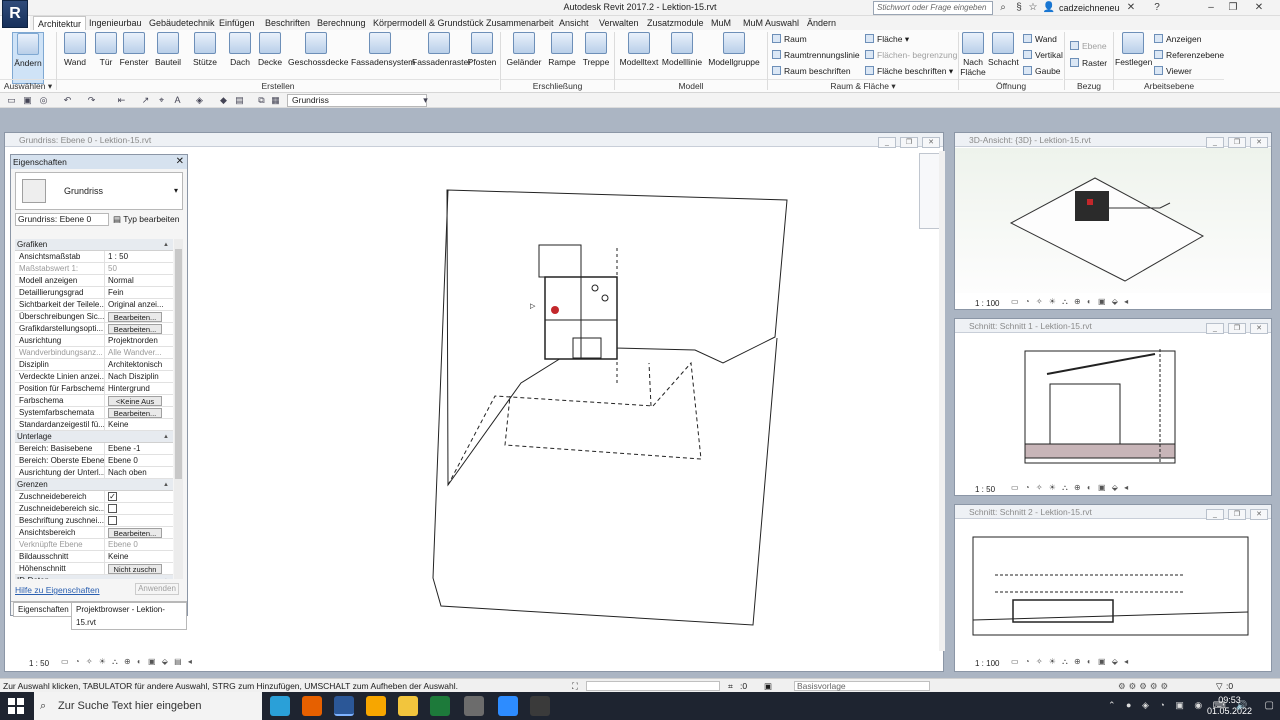  I want to click on navigation-bar, so click(930, 191).